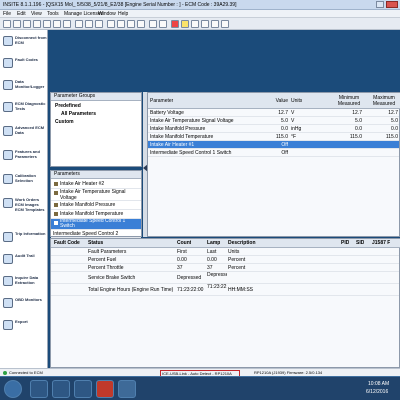 The image size is (400, 400). I want to click on menu-help: Help, so click(123, 14).